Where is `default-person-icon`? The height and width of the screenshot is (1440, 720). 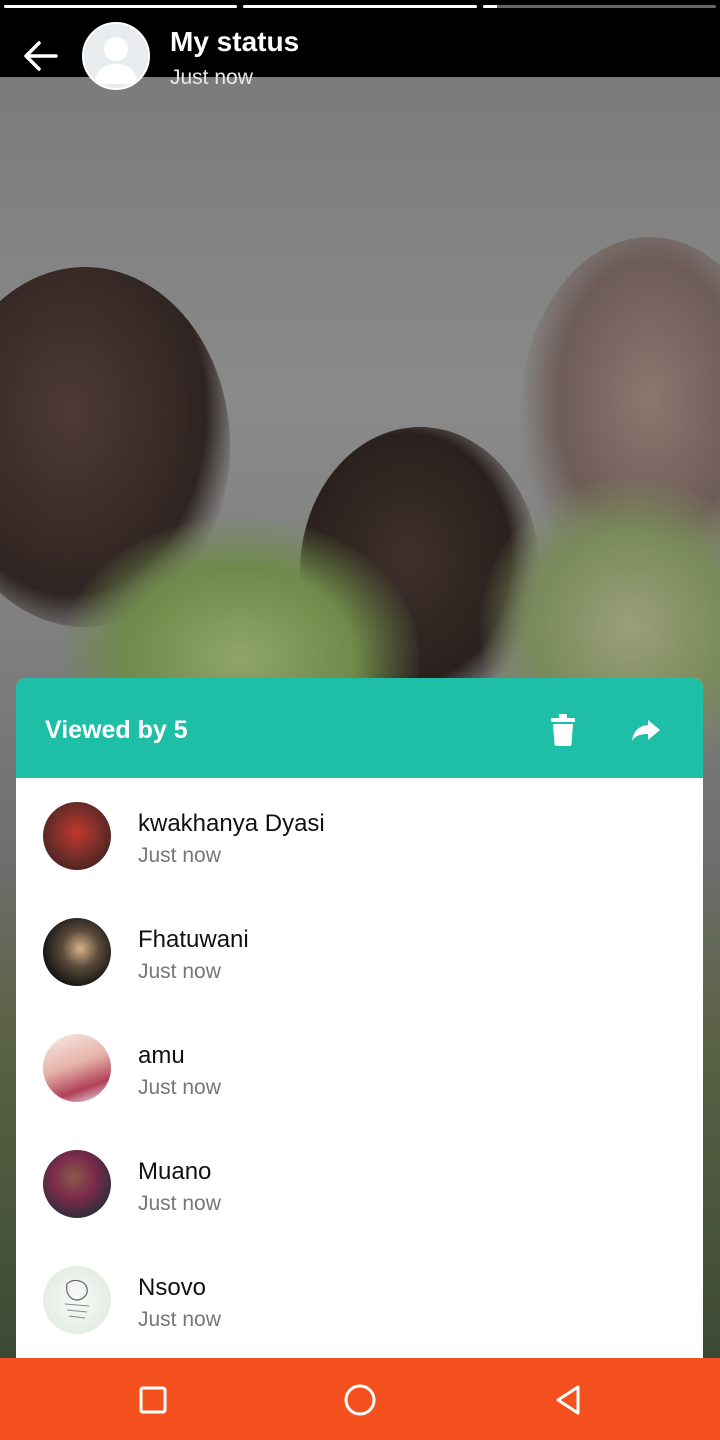 default-person-icon is located at coordinates (116, 60).